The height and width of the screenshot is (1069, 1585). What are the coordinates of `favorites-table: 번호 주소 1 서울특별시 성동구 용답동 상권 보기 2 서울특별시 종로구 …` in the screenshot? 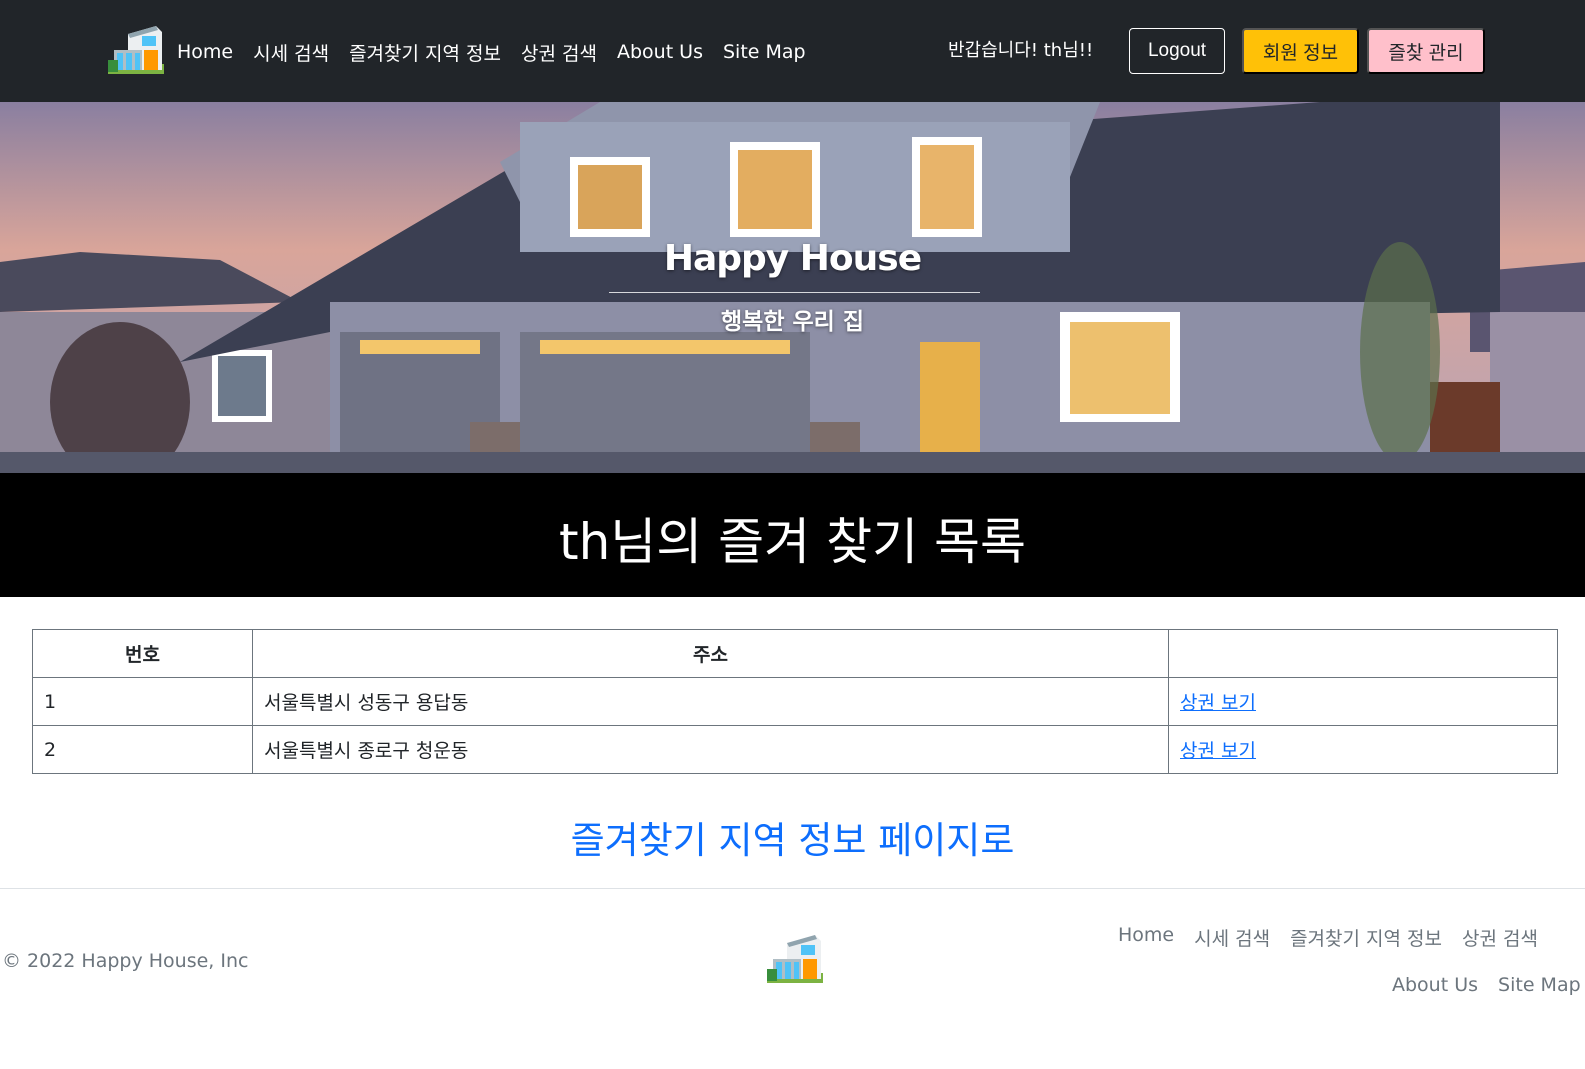 It's located at (795, 701).